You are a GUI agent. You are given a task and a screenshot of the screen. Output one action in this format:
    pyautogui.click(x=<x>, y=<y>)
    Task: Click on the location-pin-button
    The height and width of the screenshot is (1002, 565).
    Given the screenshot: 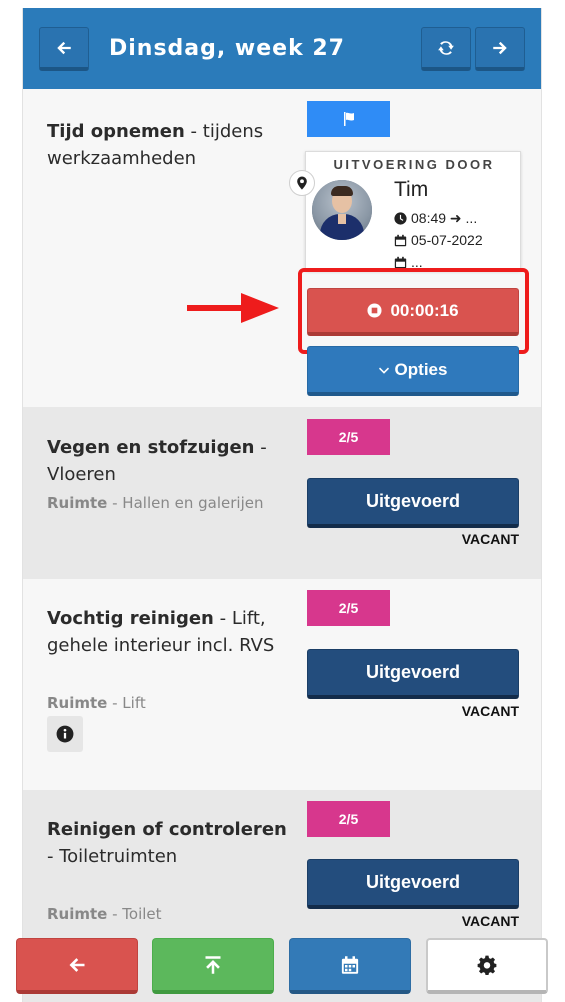 What is the action you would take?
    pyautogui.click(x=302, y=183)
    